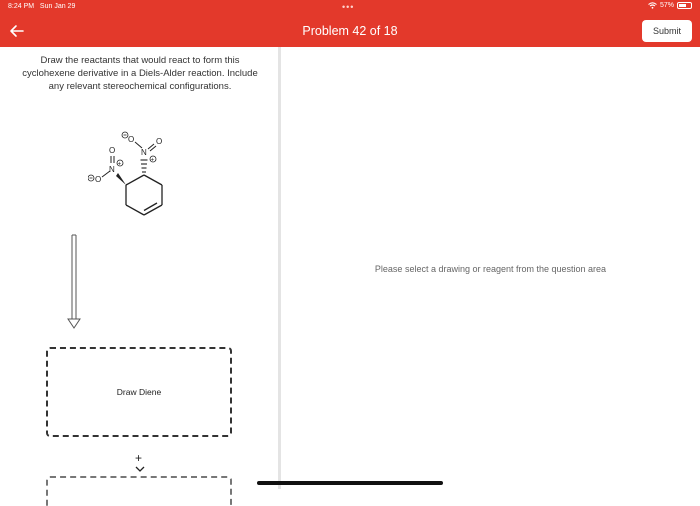 The image size is (700, 506). I want to click on nitro-o-left-double: O, so click(112, 150).